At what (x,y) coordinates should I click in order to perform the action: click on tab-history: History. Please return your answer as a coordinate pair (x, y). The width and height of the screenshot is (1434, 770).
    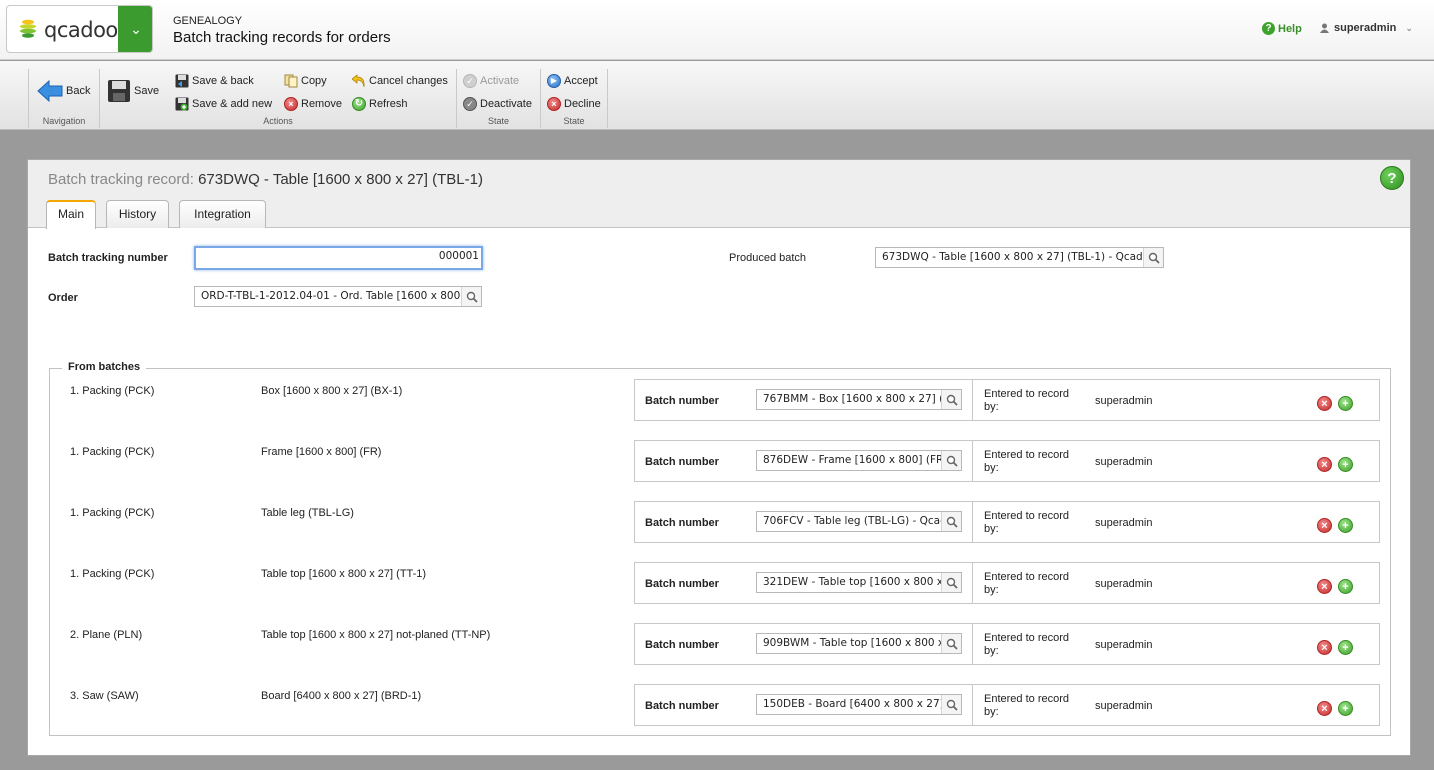
    Looking at the image, I should click on (137, 214).